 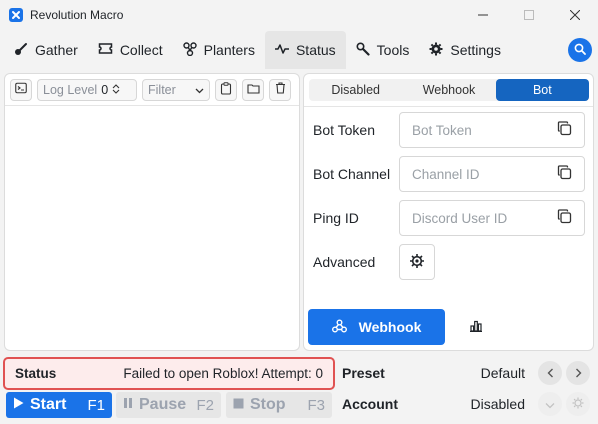 I want to click on pulse-icon, so click(x=281, y=50).